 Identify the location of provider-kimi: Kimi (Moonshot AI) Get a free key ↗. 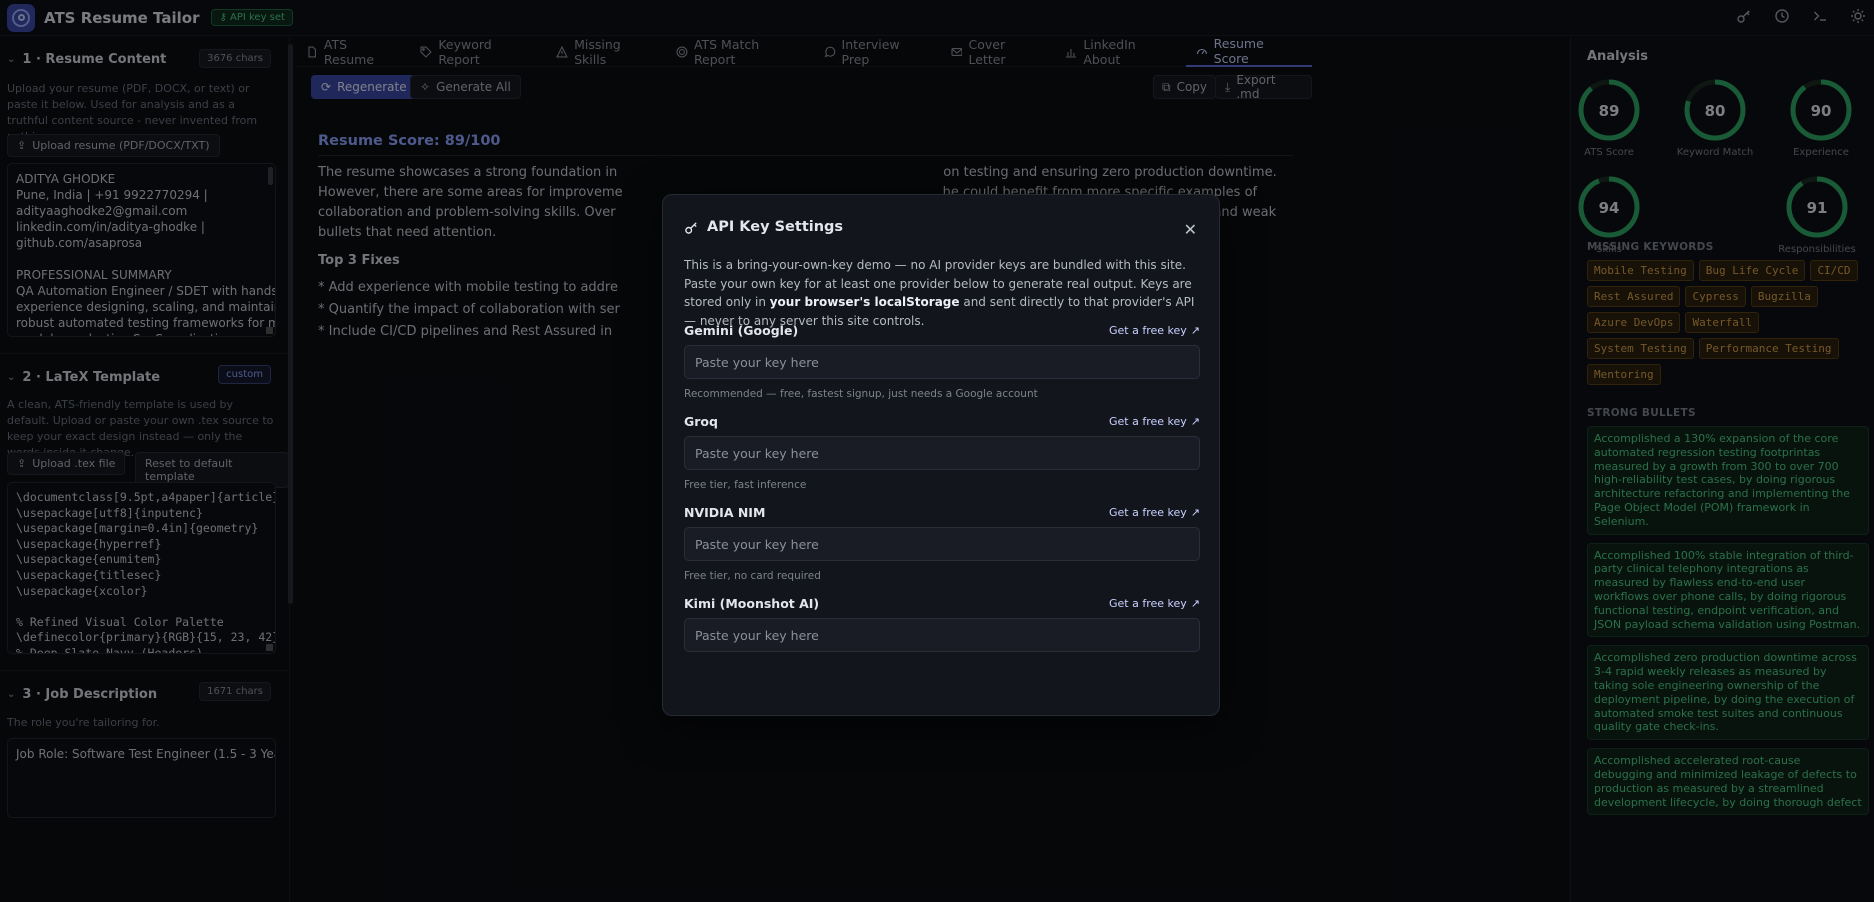
(942, 624).